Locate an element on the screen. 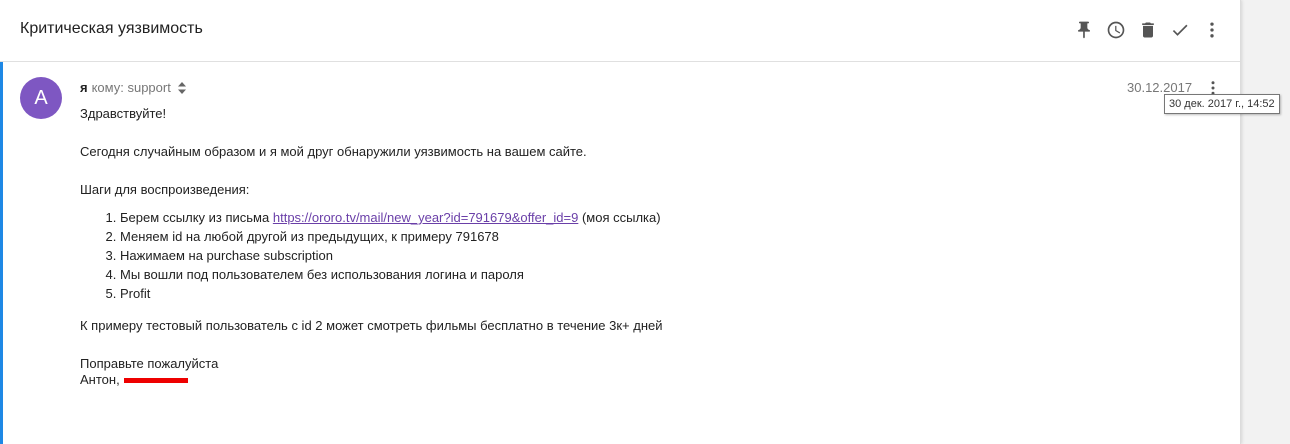 The height and width of the screenshot is (444, 1290). sender-name: я is located at coordinates (84, 87).